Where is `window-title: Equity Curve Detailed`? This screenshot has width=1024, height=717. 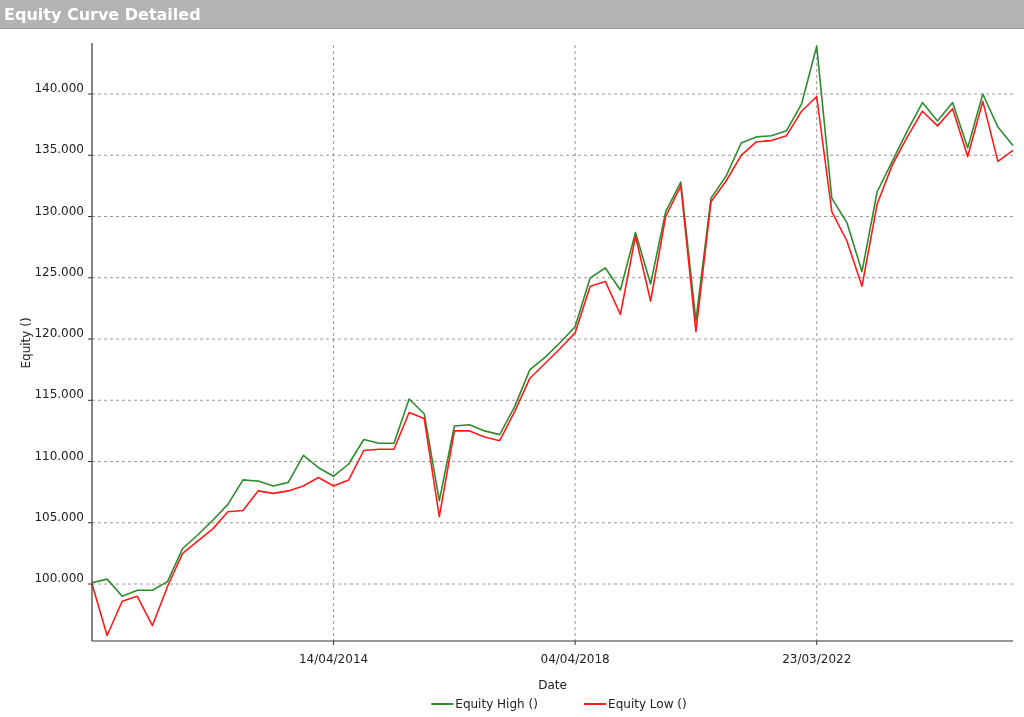 window-title: Equity Curve Detailed is located at coordinates (102, 14).